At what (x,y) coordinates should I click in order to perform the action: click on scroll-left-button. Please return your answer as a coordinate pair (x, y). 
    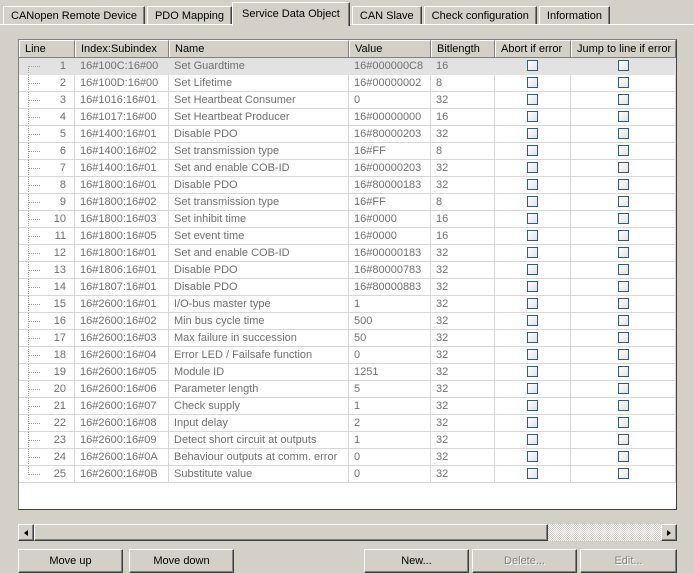
    Looking at the image, I should click on (26, 532).